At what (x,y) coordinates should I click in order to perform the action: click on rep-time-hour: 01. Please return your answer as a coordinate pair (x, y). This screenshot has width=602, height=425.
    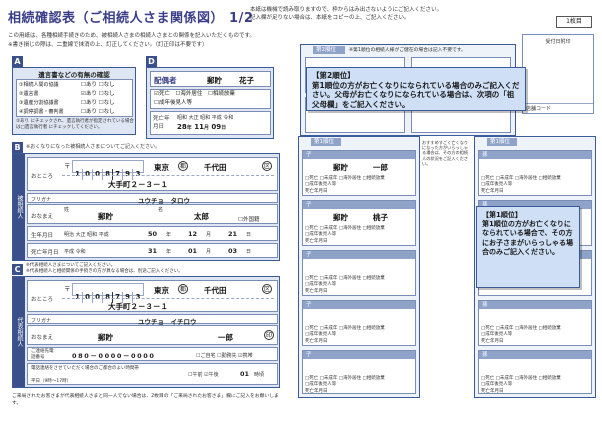
    Looking at the image, I should click on (244, 374).